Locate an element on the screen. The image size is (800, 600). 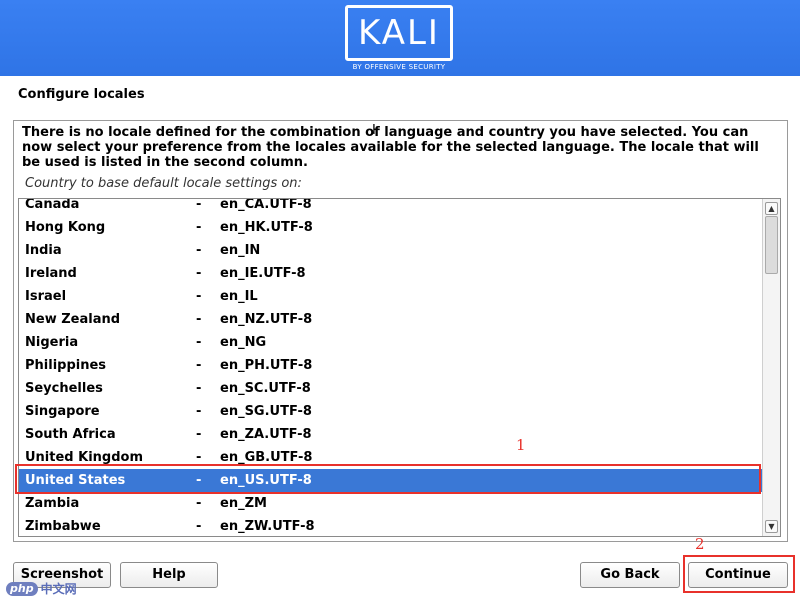
locale-code: en_NG is located at coordinates (243, 342).